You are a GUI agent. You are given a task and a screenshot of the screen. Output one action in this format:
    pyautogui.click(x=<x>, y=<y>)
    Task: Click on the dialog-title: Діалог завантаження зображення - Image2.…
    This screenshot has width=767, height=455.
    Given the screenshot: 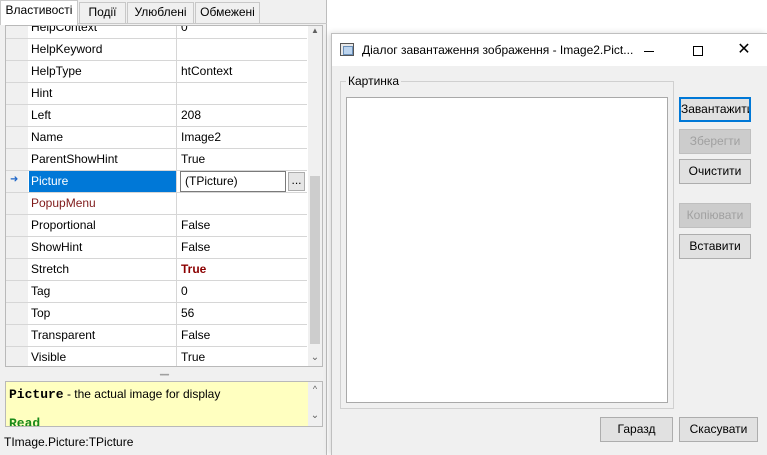 What is the action you would take?
    pyautogui.click(x=498, y=50)
    